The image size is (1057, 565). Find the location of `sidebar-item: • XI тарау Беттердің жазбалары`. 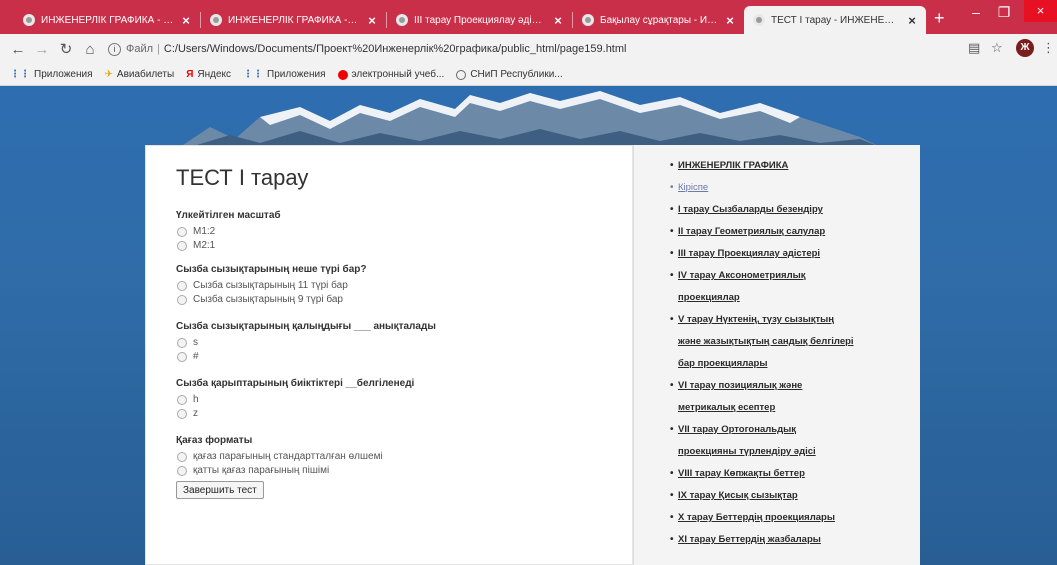

sidebar-item: • XI тарау Беттердің жазбалары is located at coordinates (792, 540).